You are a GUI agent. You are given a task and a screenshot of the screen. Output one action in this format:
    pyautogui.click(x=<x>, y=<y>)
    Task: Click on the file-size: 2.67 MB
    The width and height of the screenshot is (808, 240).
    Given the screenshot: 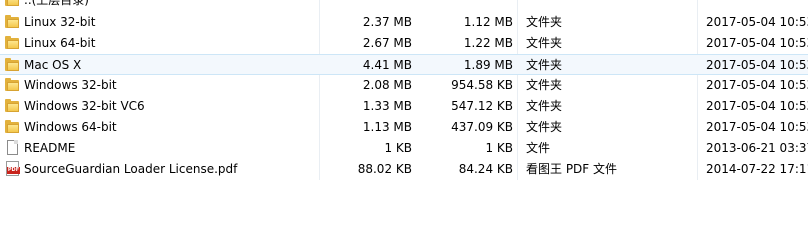 What is the action you would take?
    pyautogui.click(x=387, y=43)
    